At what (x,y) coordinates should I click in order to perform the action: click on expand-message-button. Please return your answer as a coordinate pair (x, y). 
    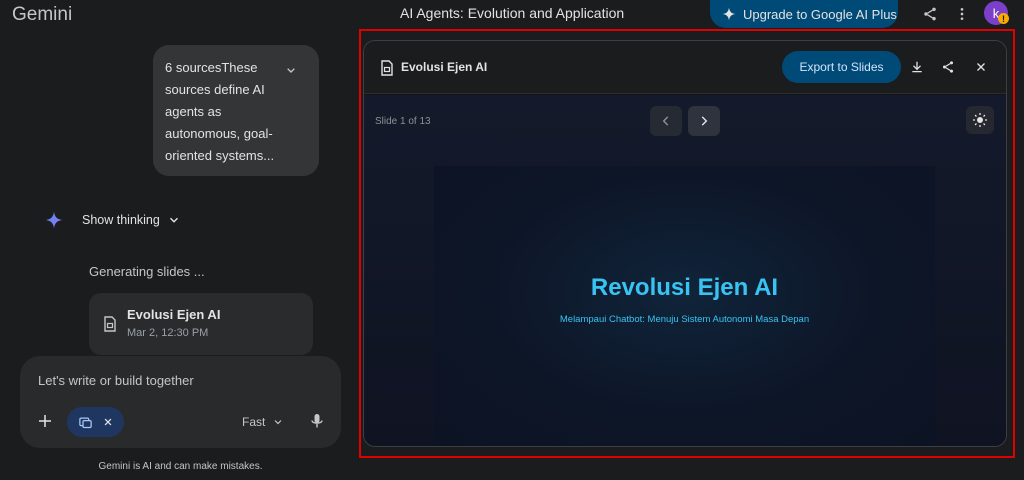
    Looking at the image, I should click on (291, 70).